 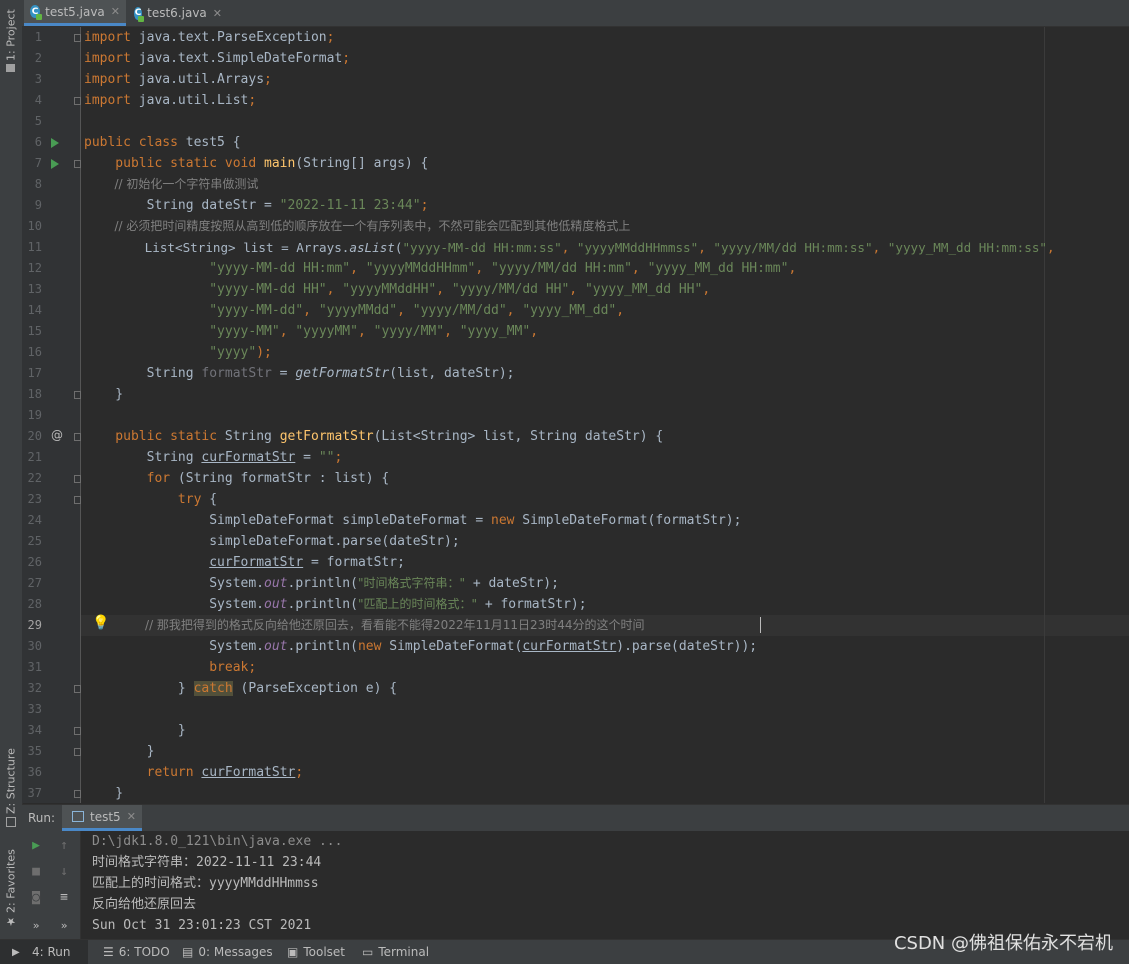 I want to click on structure-icon, so click(x=11, y=821).